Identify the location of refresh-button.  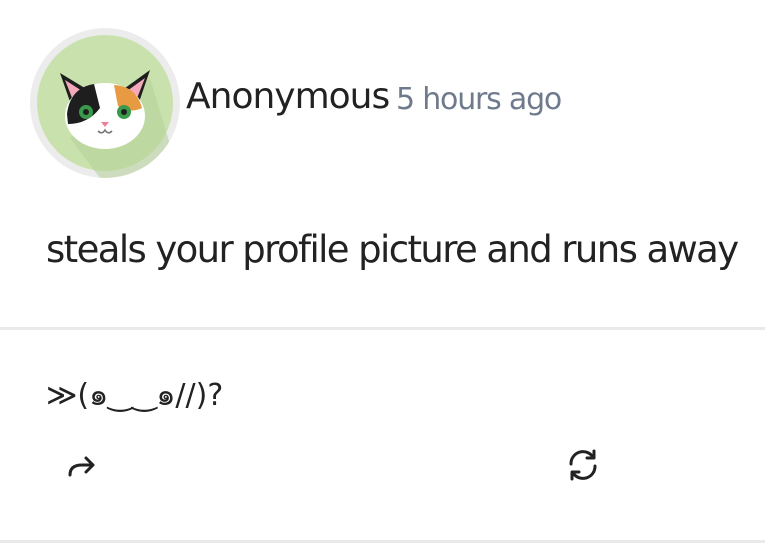
(583, 465).